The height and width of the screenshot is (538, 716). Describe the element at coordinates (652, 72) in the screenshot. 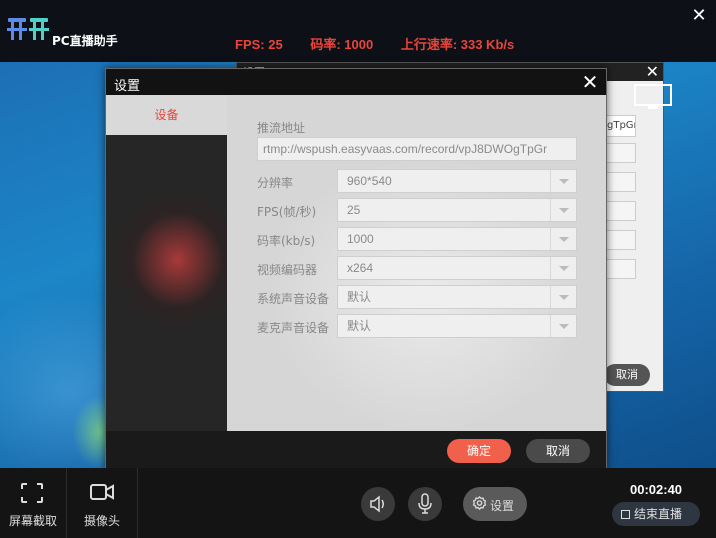

I see `background-dialog-close-icon: ✕` at that location.